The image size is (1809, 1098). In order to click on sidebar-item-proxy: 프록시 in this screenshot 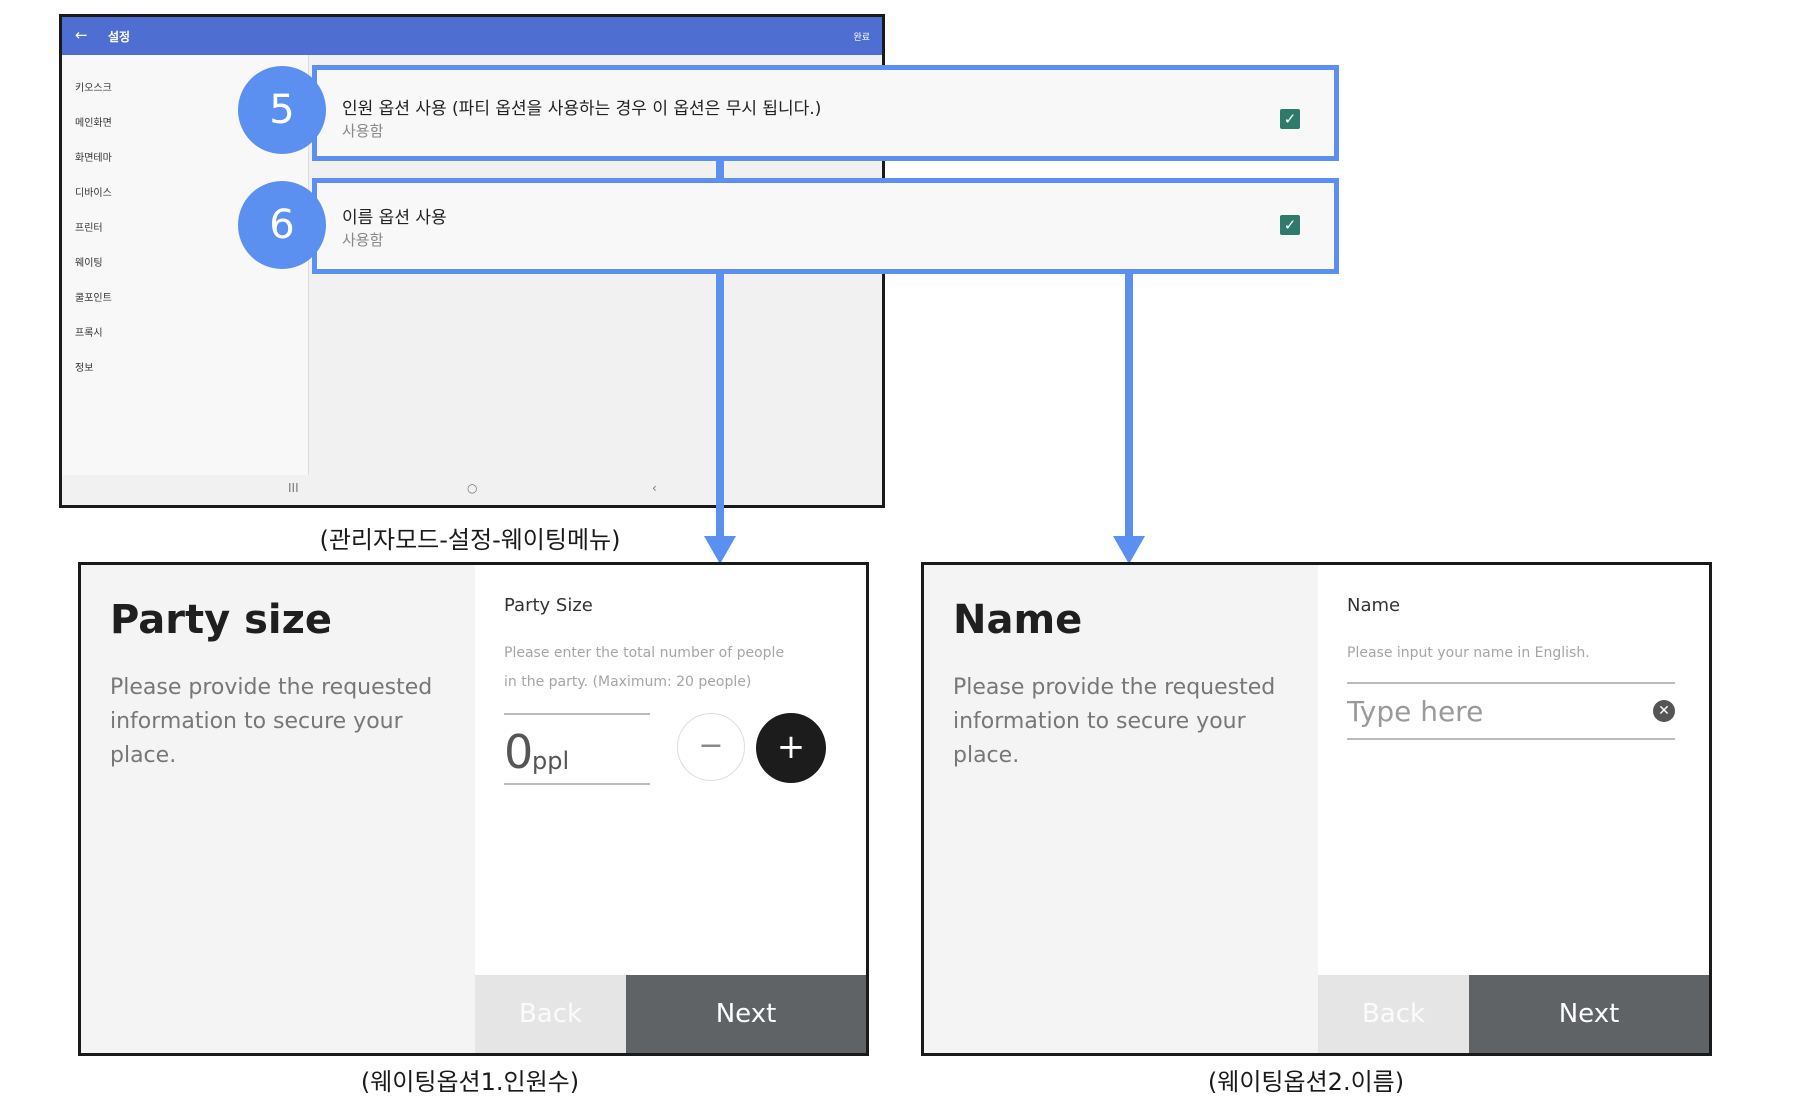, I will do `click(89, 331)`.